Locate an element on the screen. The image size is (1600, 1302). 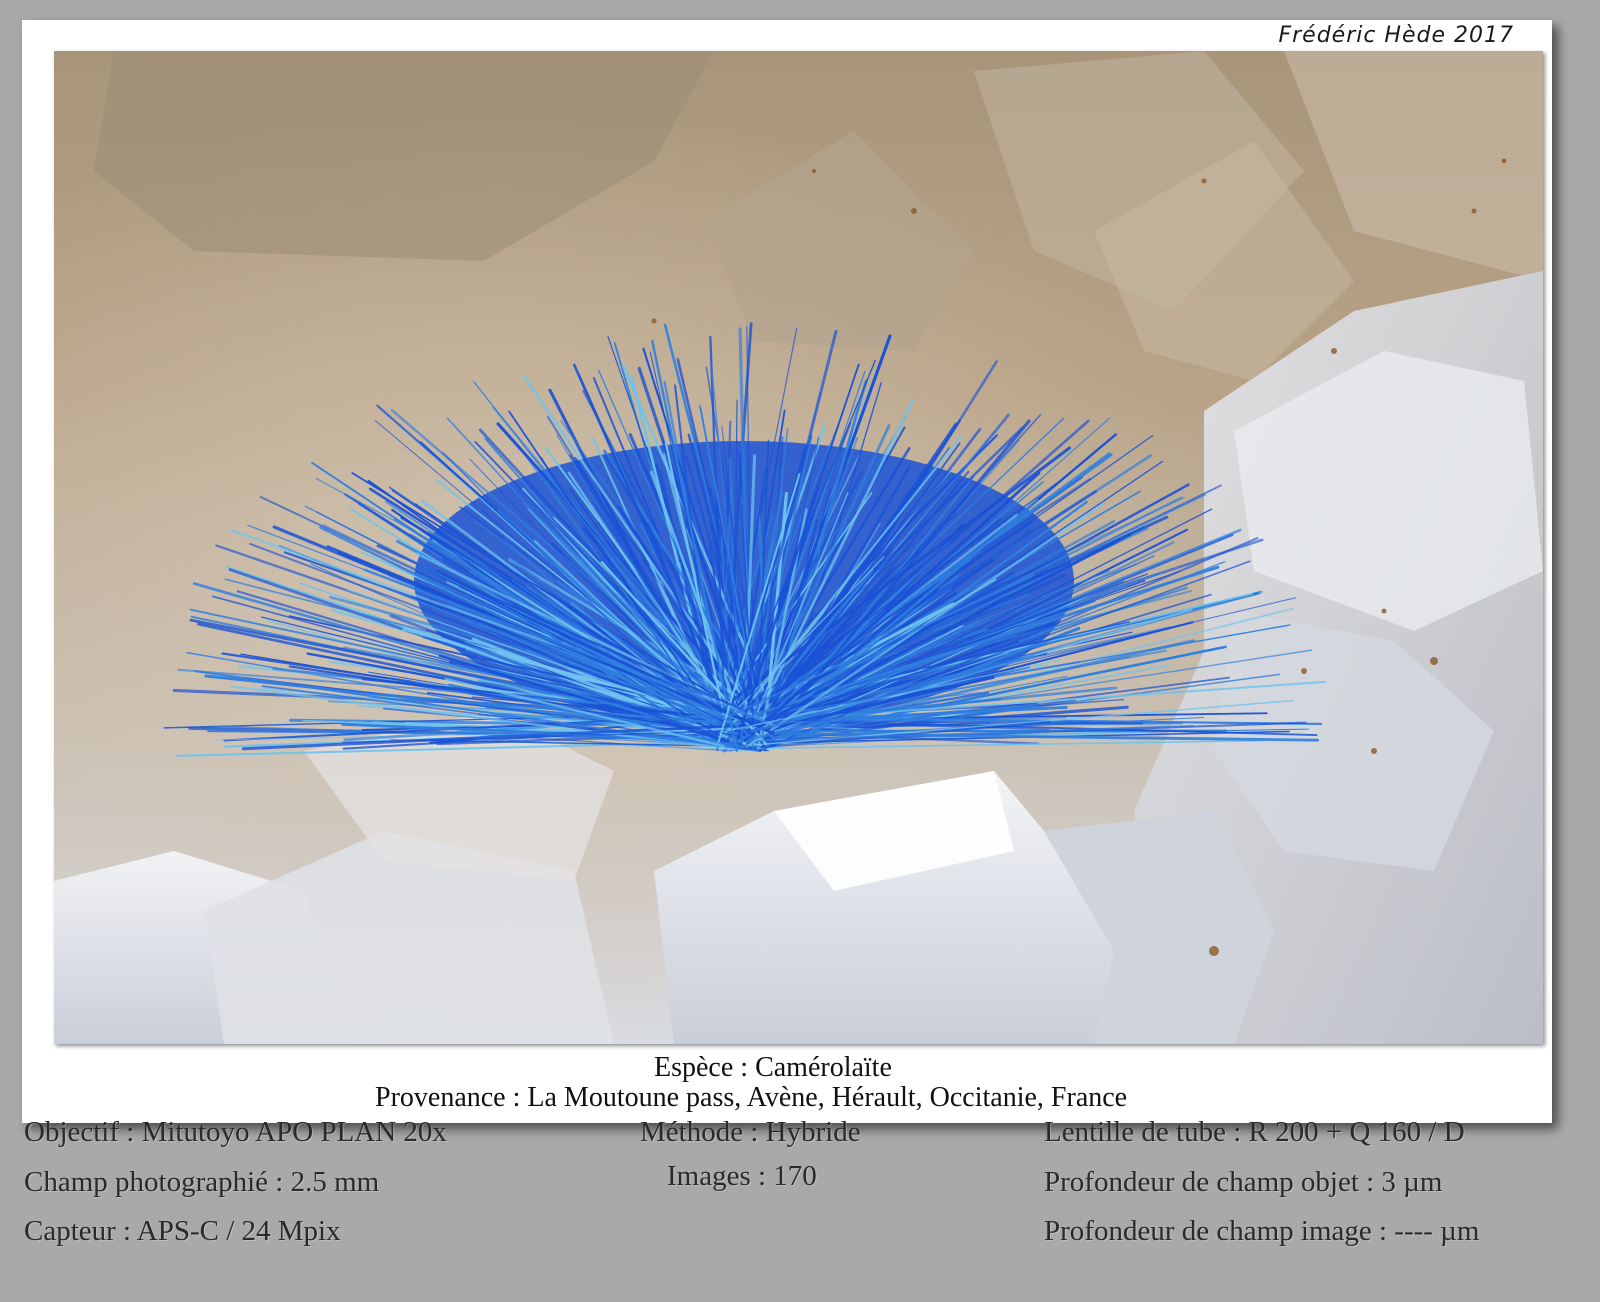
species-caption: Espèce : Camérolaïte is located at coordinates (773, 1067).